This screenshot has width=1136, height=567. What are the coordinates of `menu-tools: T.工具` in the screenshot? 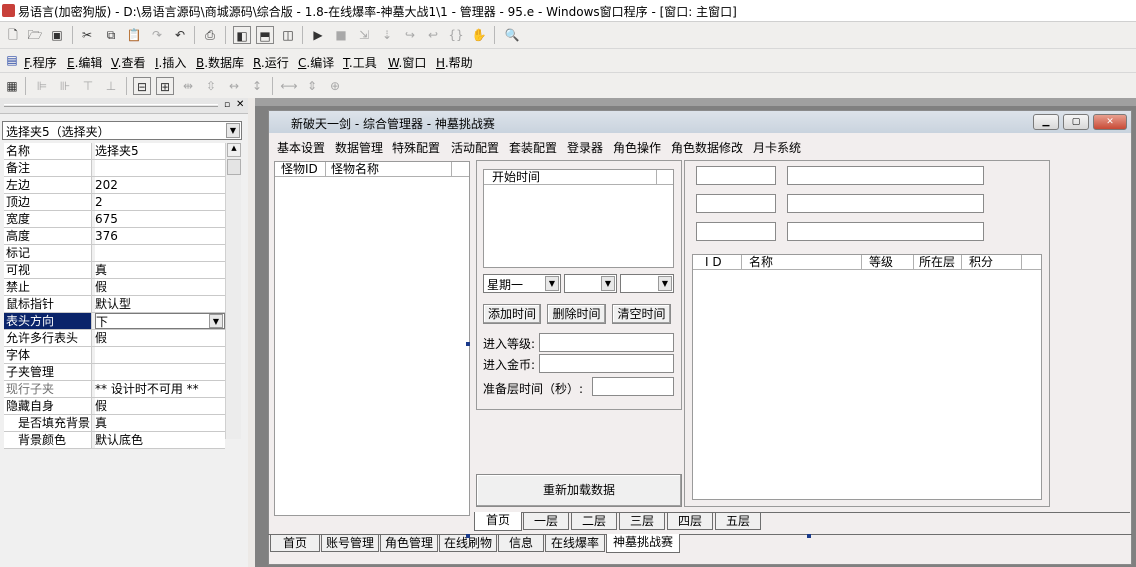 It's located at (360, 62).